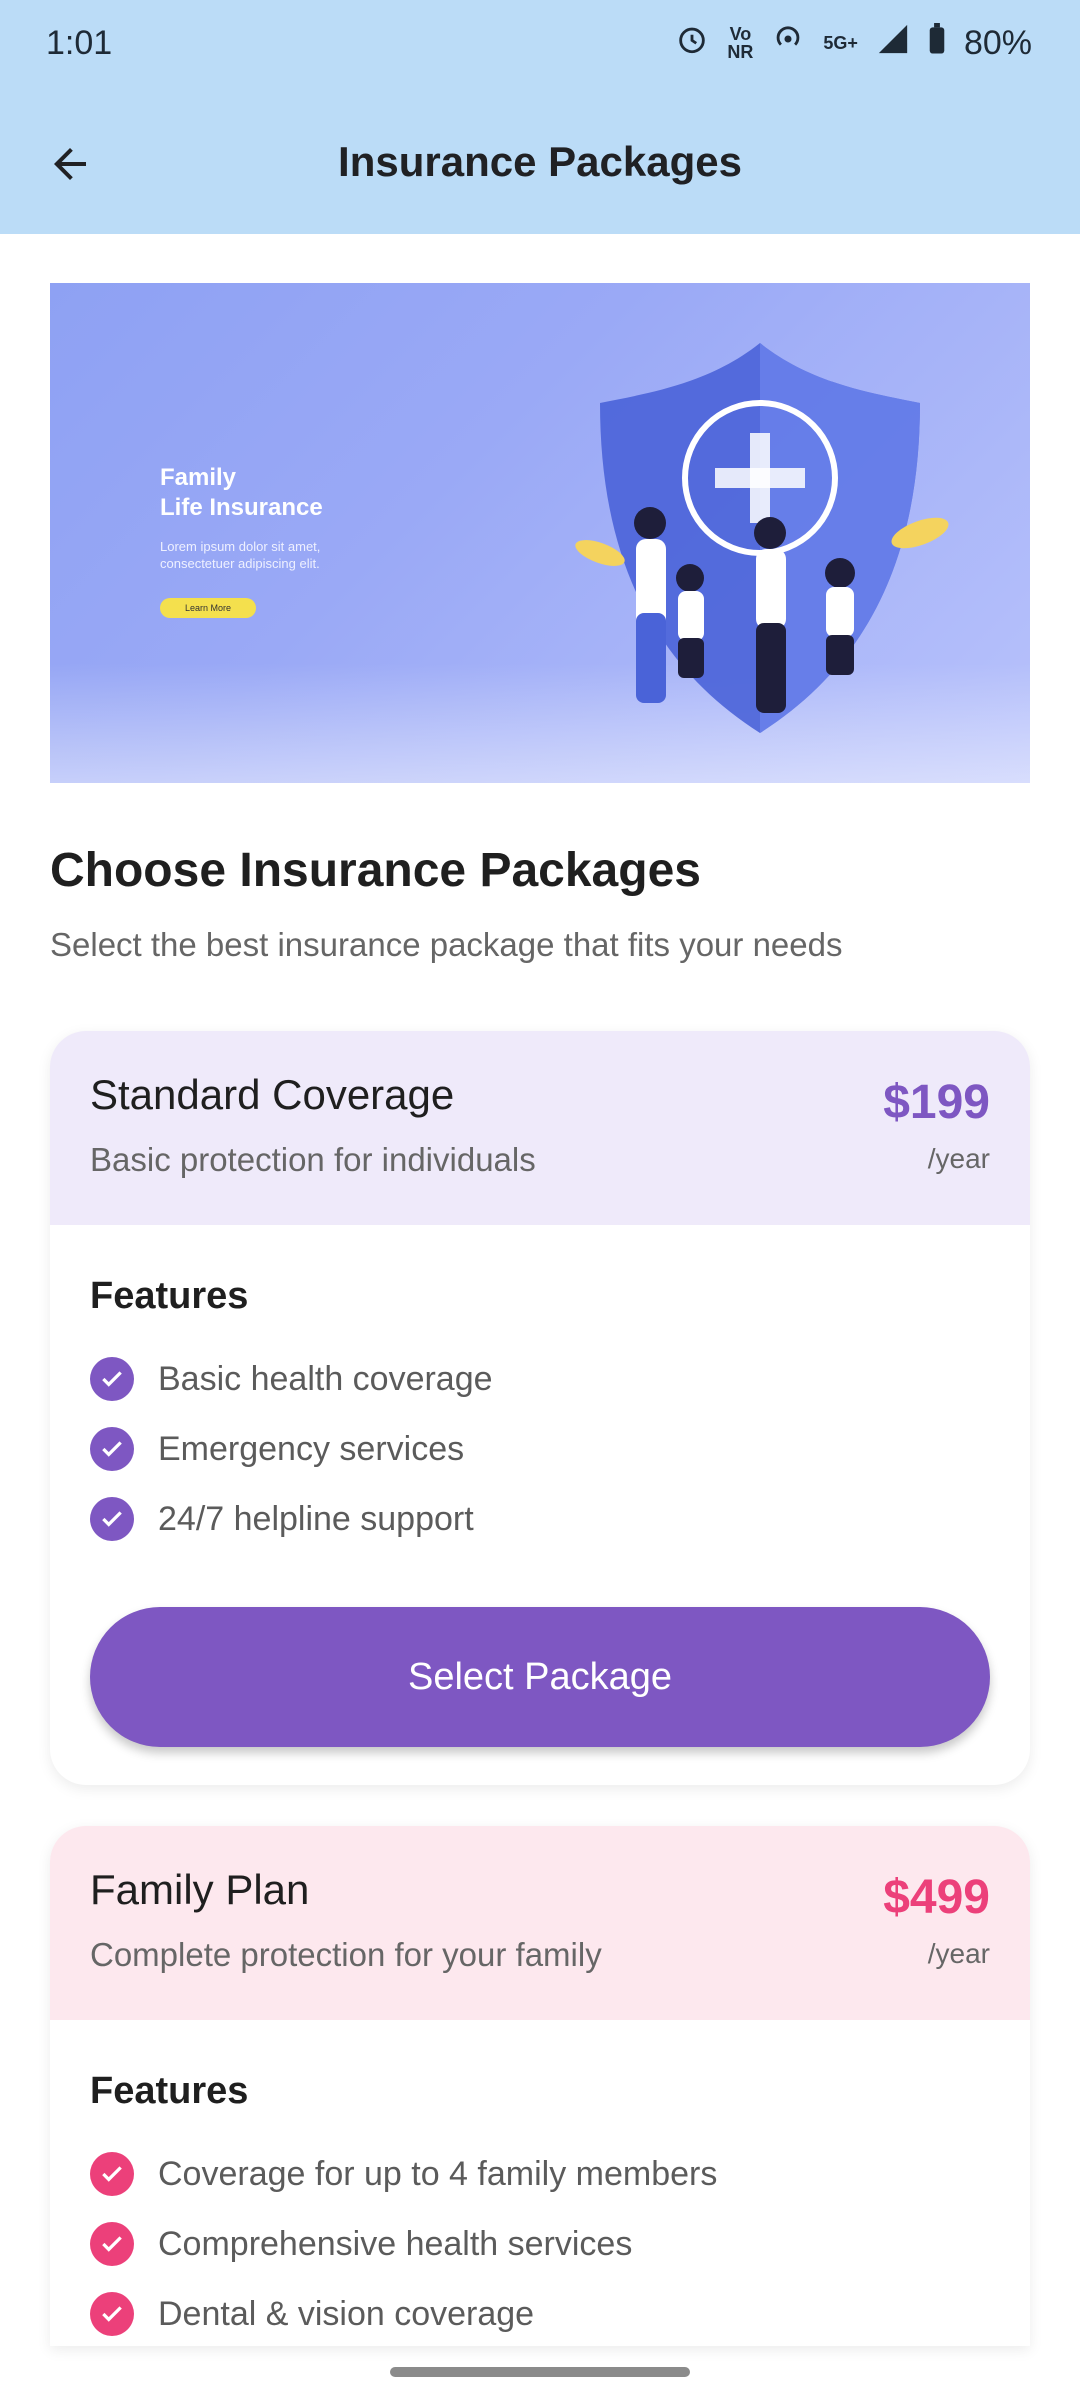  What do you see at coordinates (79, 43) in the screenshot?
I see `status-time: 1:01` at bounding box center [79, 43].